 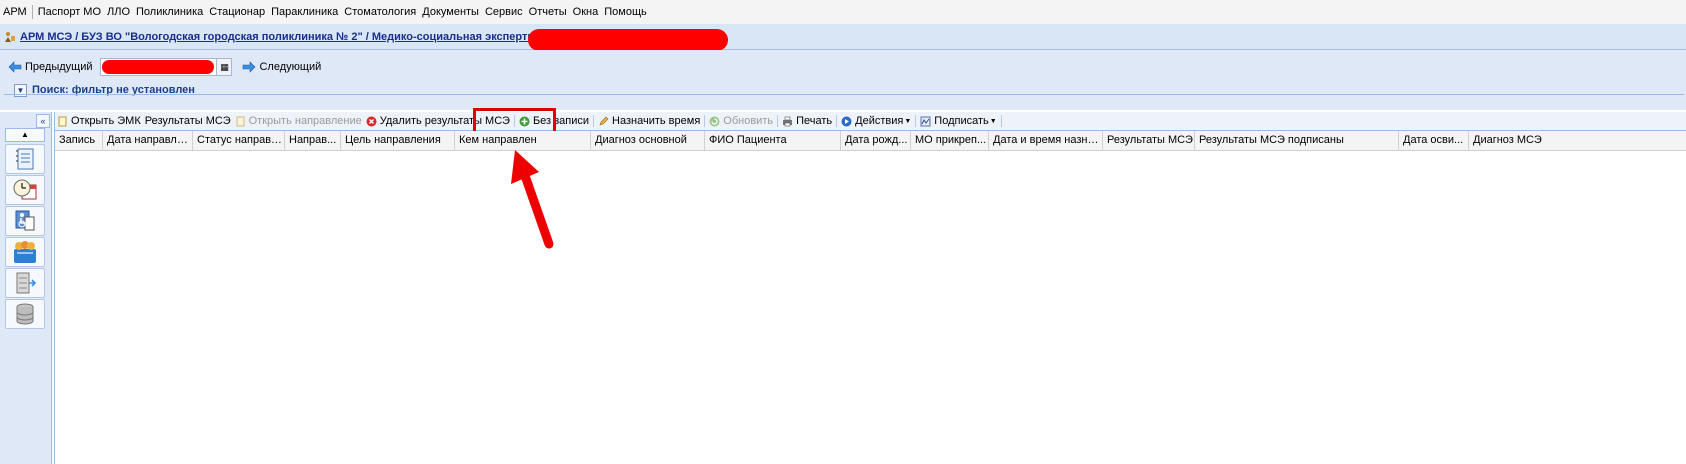 I want to click on database-tool-button, so click(x=25, y=314).